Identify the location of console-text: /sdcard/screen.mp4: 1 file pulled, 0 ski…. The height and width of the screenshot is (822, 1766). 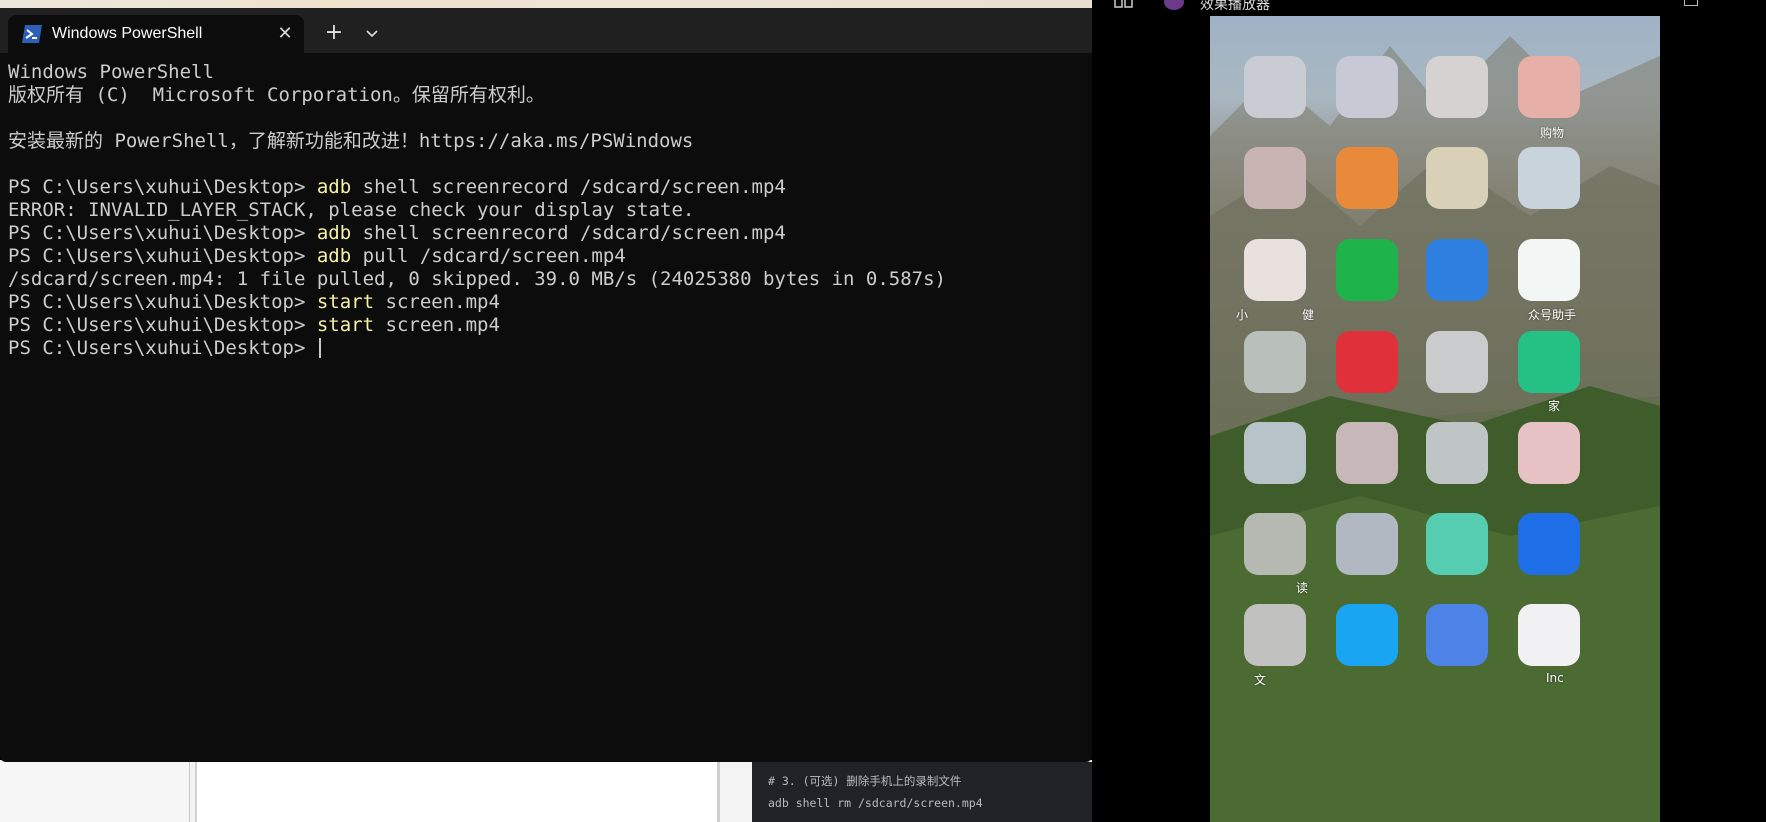
(477, 279).